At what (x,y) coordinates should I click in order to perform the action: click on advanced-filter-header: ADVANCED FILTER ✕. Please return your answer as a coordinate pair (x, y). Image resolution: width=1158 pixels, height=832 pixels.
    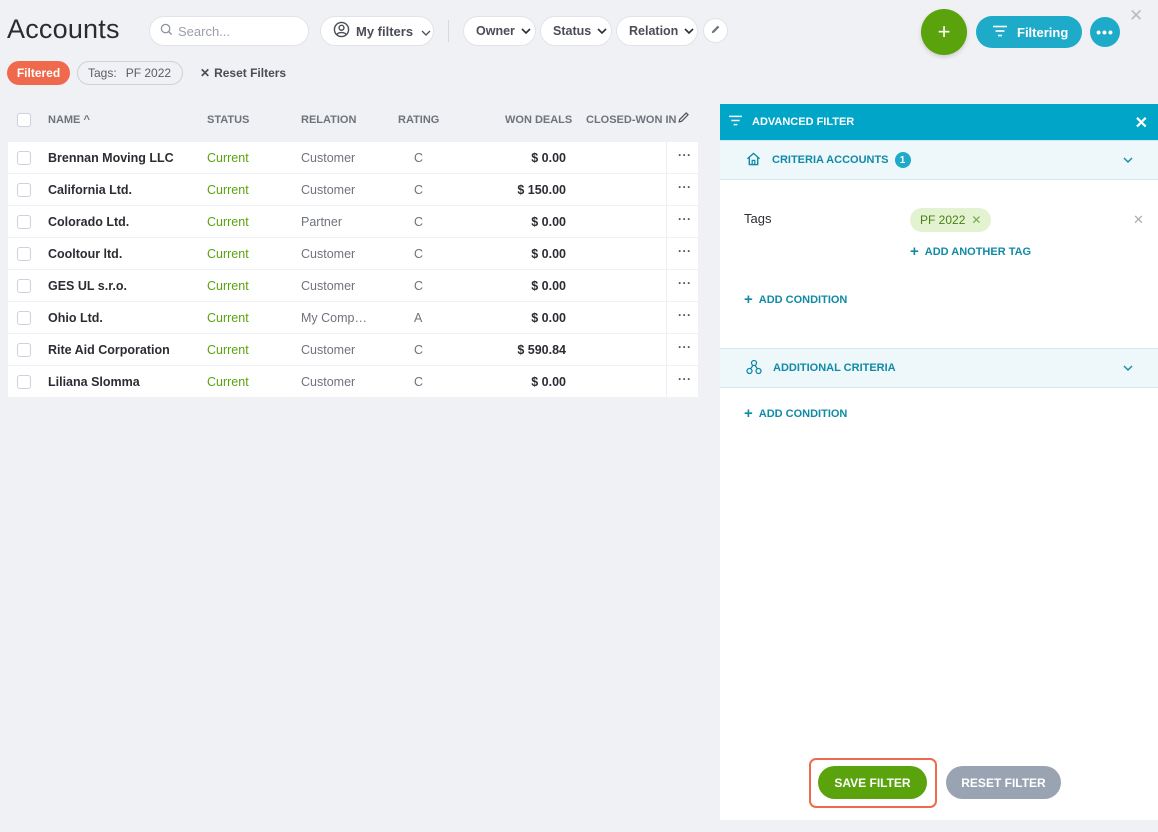
    Looking at the image, I should click on (939, 122).